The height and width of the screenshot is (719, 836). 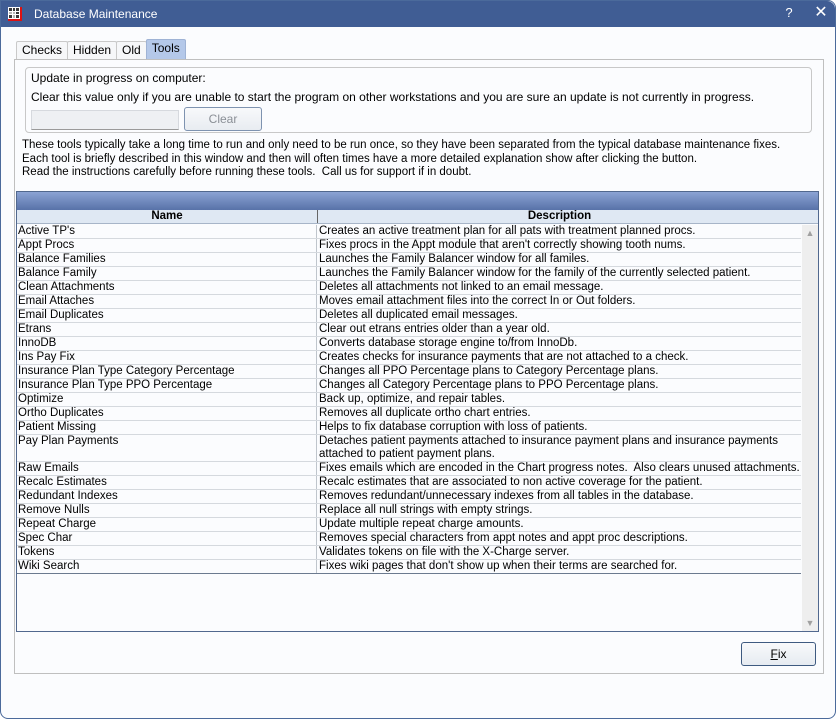 I want to click on tab-old: Old, so click(x=131, y=50).